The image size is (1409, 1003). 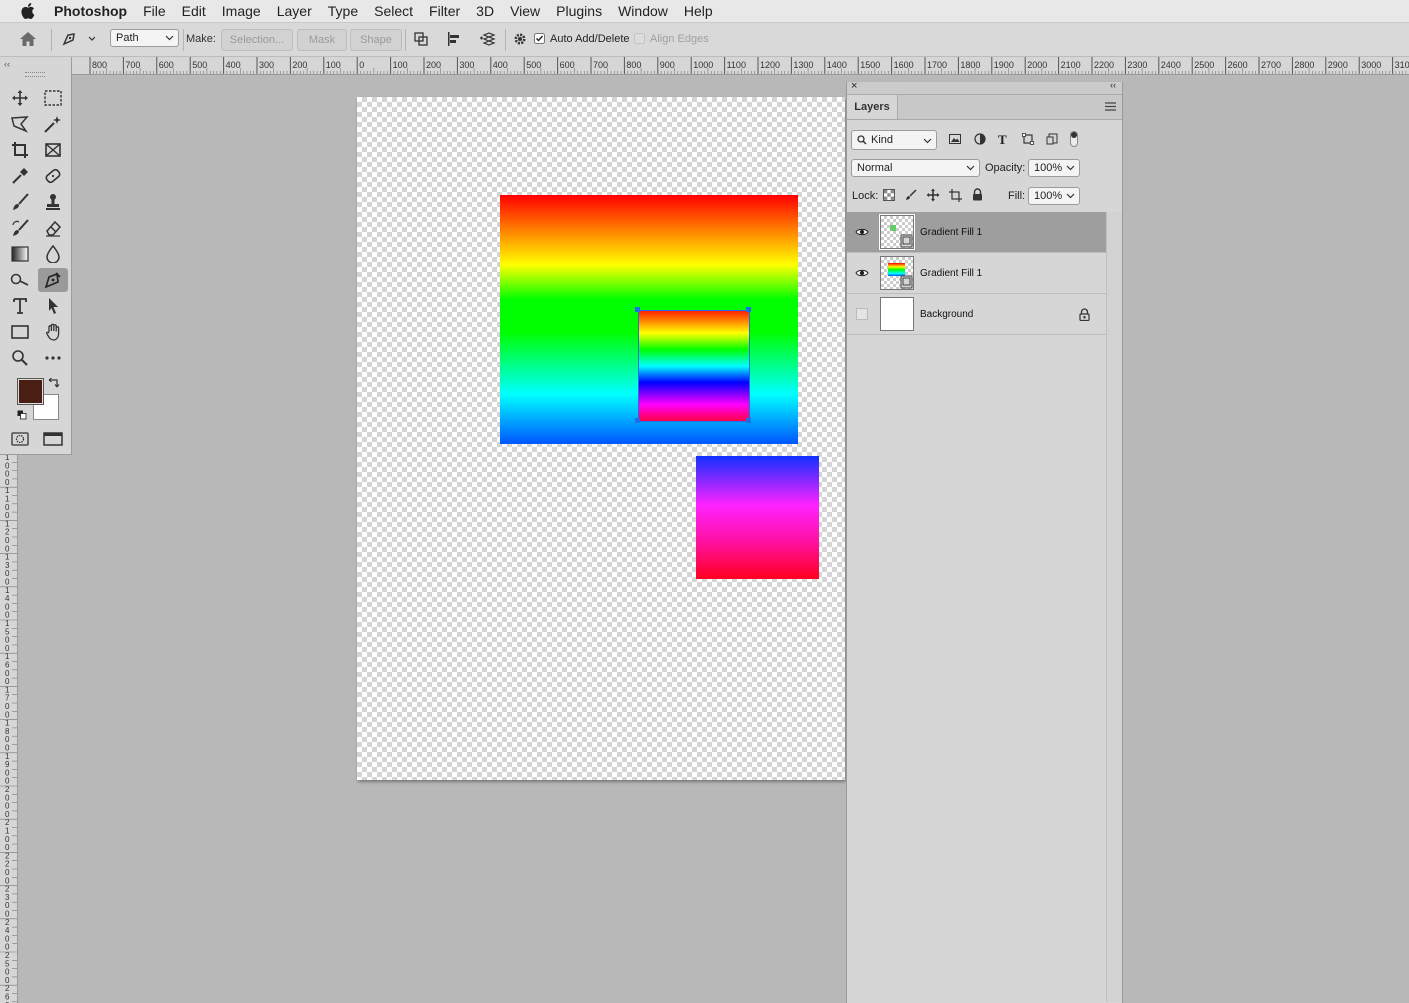 What do you see at coordinates (400, 65) in the screenshot?
I see `ruler-label: 100` at bounding box center [400, 65].